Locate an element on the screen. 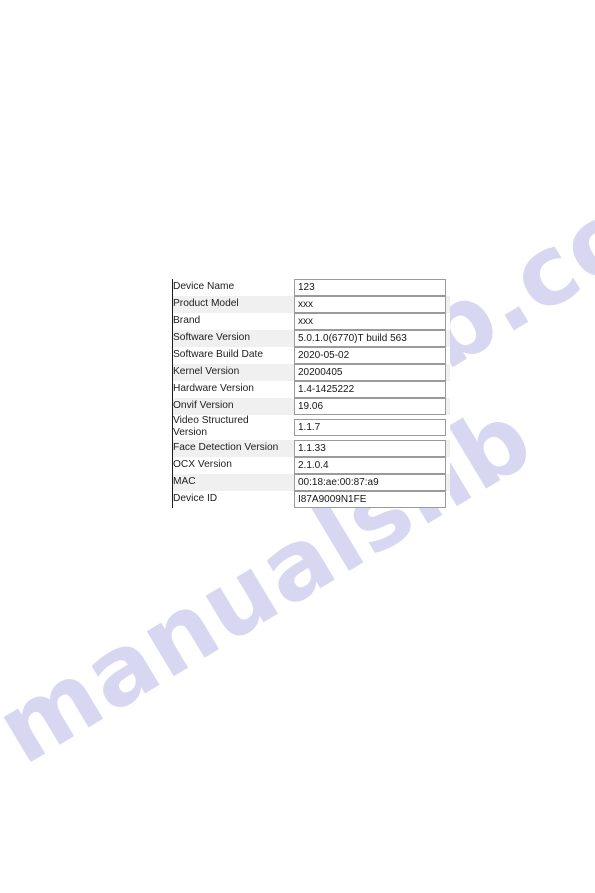 This screenshot has height=893, width=595. row-label-device-id: Device ID is located at coordinates (195, 499).